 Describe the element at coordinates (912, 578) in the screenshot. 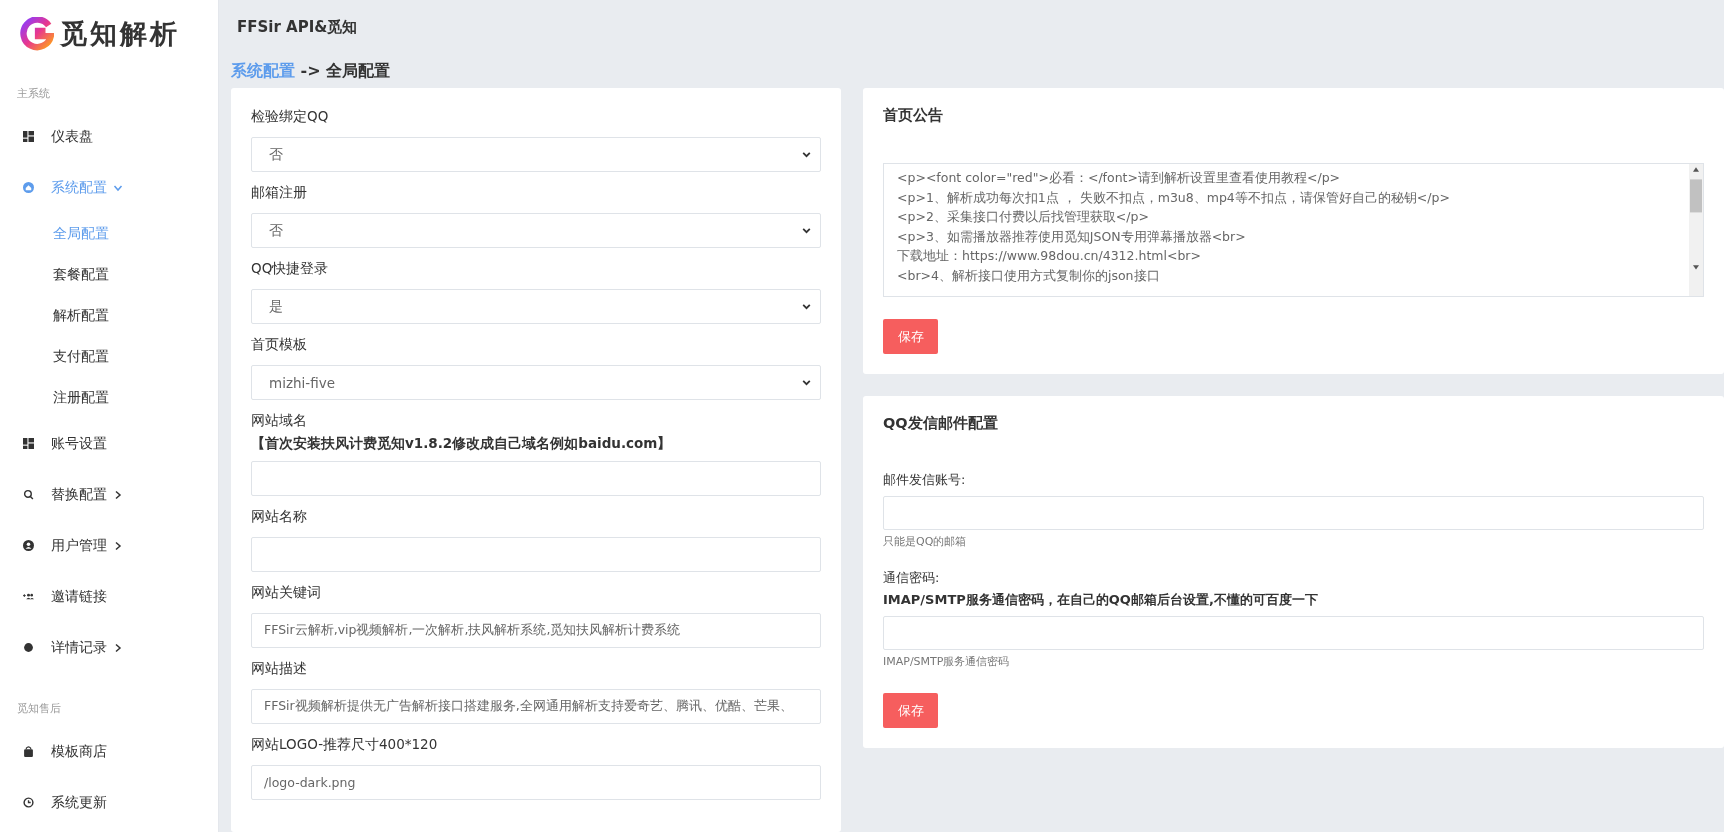

I see `field-label: 通信密码:` at that location.